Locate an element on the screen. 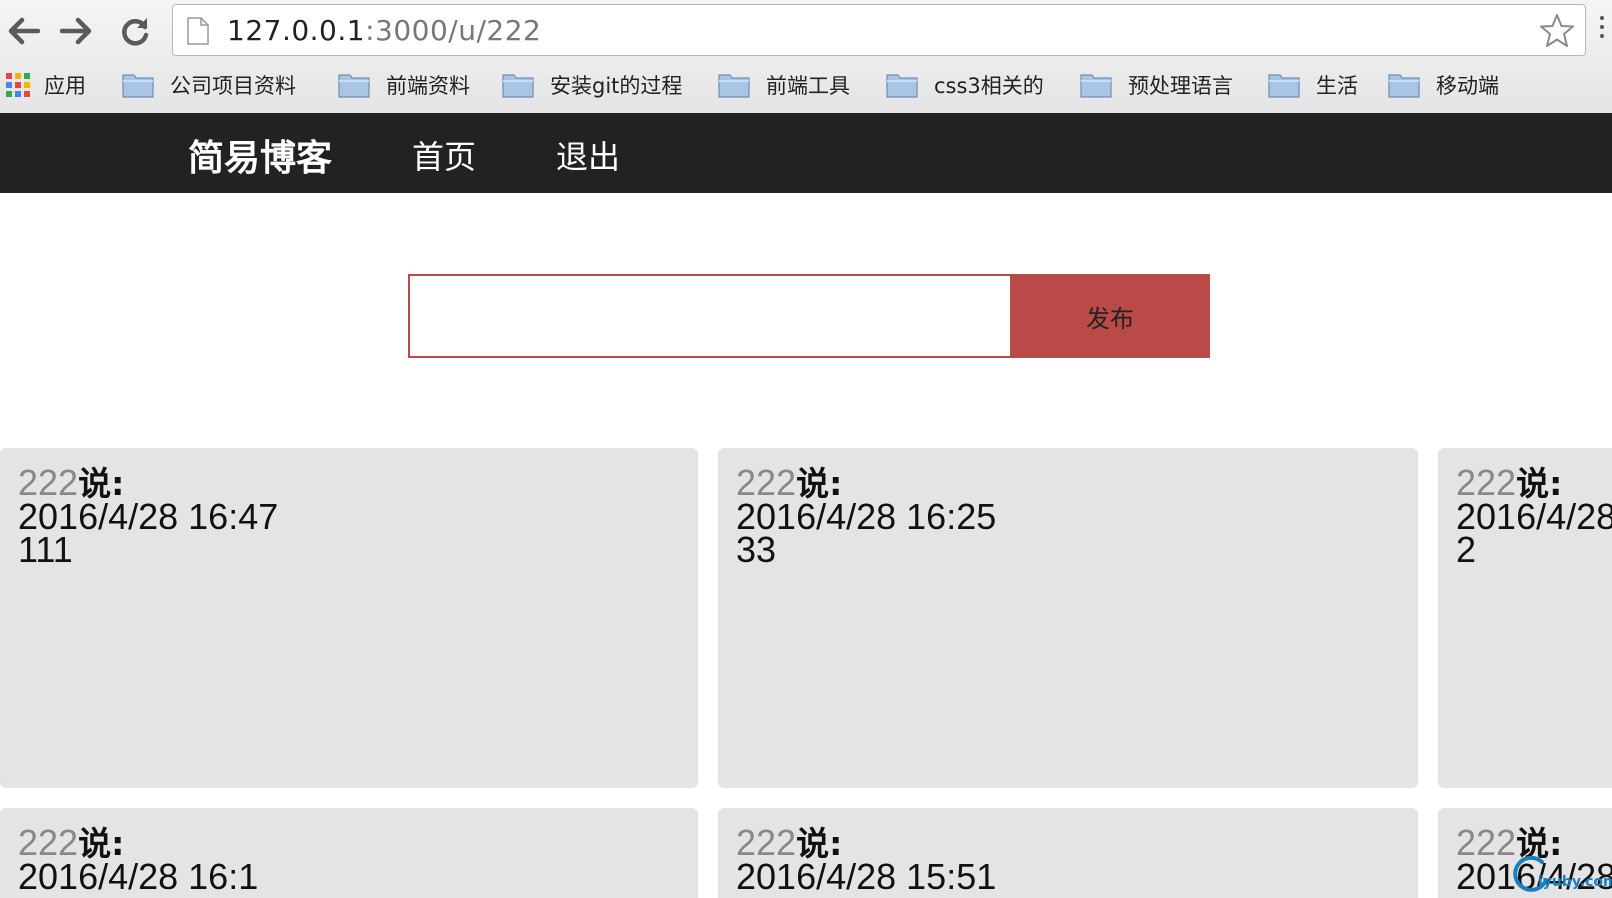  bookmark-label: 前端工具 is located at coordinates (808, 86).